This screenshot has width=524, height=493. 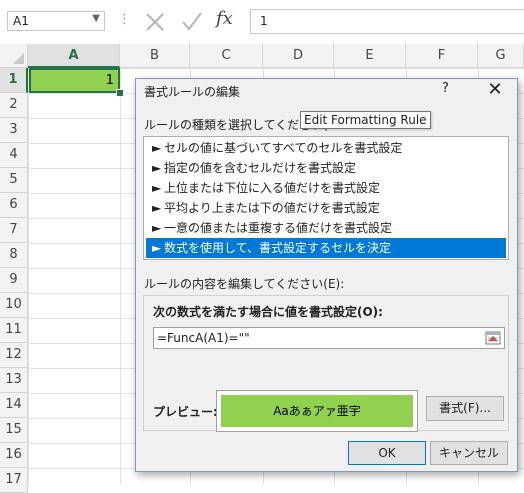 I want to click on tooltip: Edit Formatting Rule, so click(x=365, y=120).